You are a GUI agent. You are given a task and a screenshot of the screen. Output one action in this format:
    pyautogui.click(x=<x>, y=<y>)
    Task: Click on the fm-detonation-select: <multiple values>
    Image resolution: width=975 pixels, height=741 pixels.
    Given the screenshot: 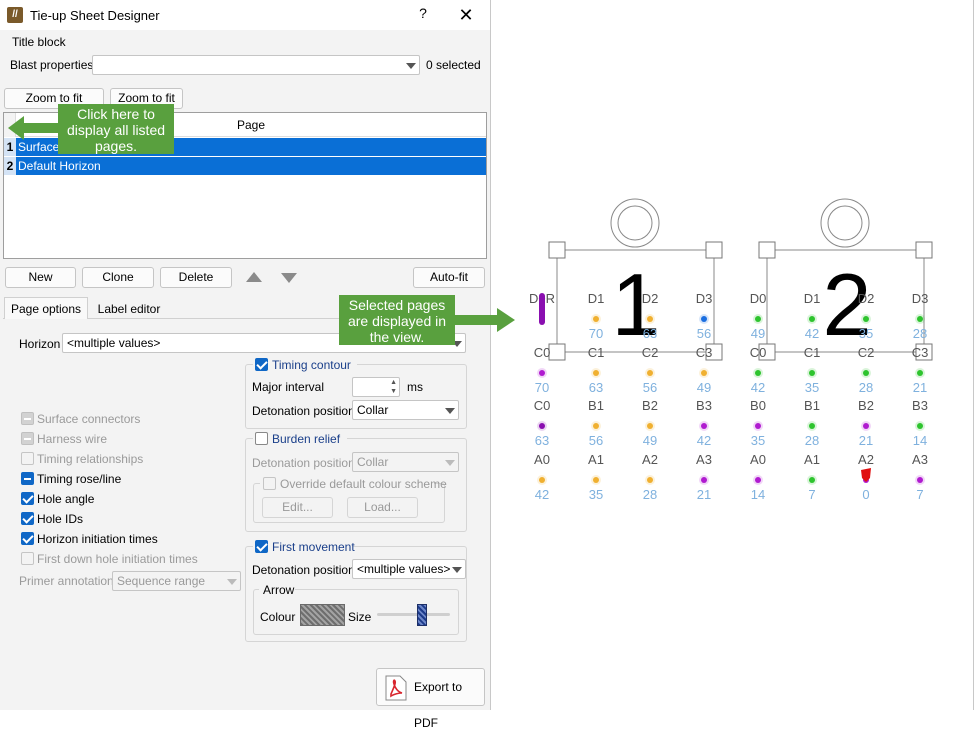 What is the action you would take?
    pyautogui.click(x=409, y=569)
    